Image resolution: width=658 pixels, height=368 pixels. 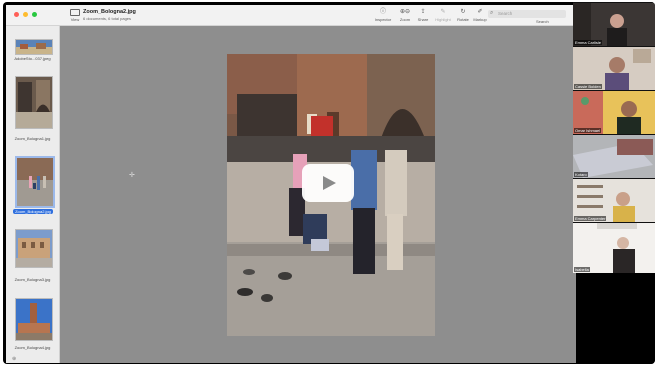 I want to click on play-button, so click(x=328, y=183).